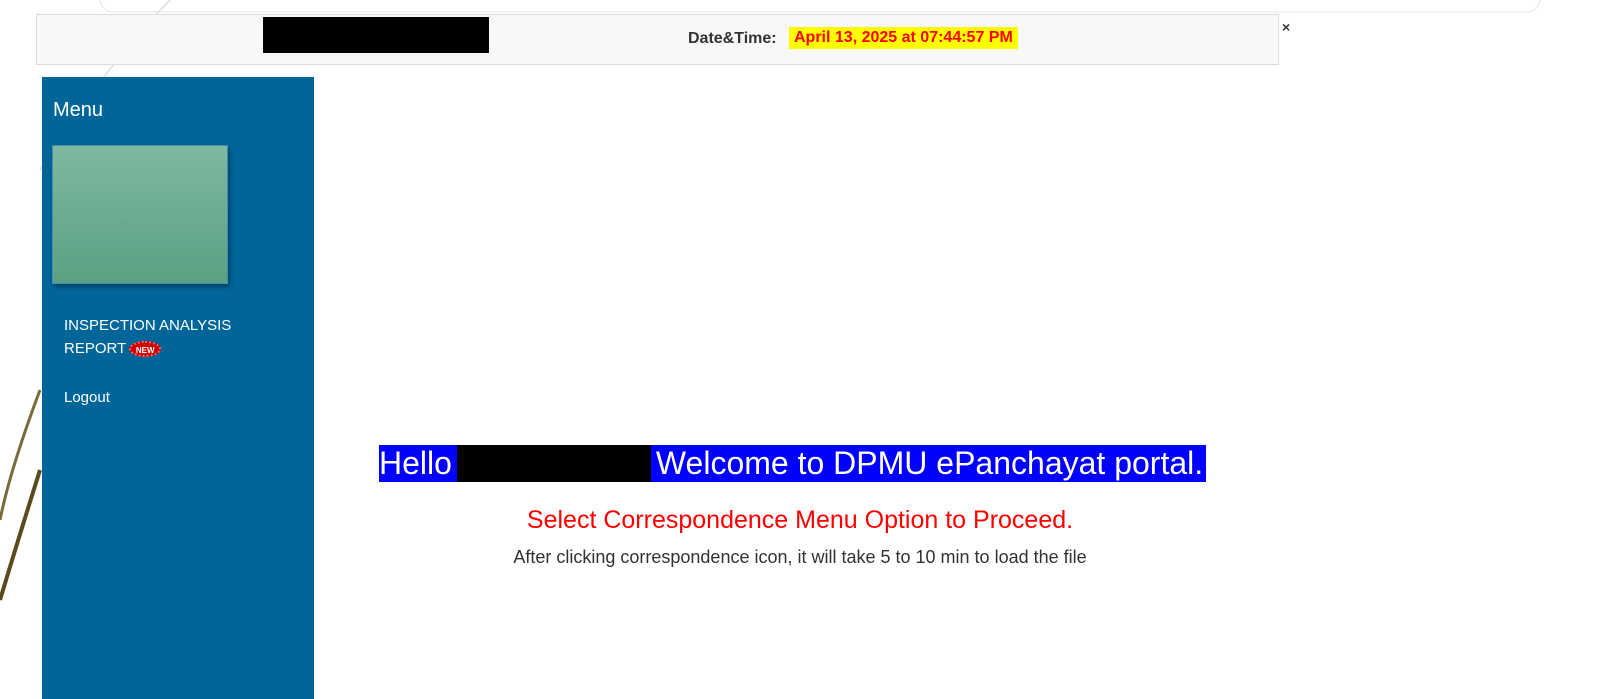 The width and height of the screenshot is (1623, 699). I want to click on redacted-username, so click(553, 463).